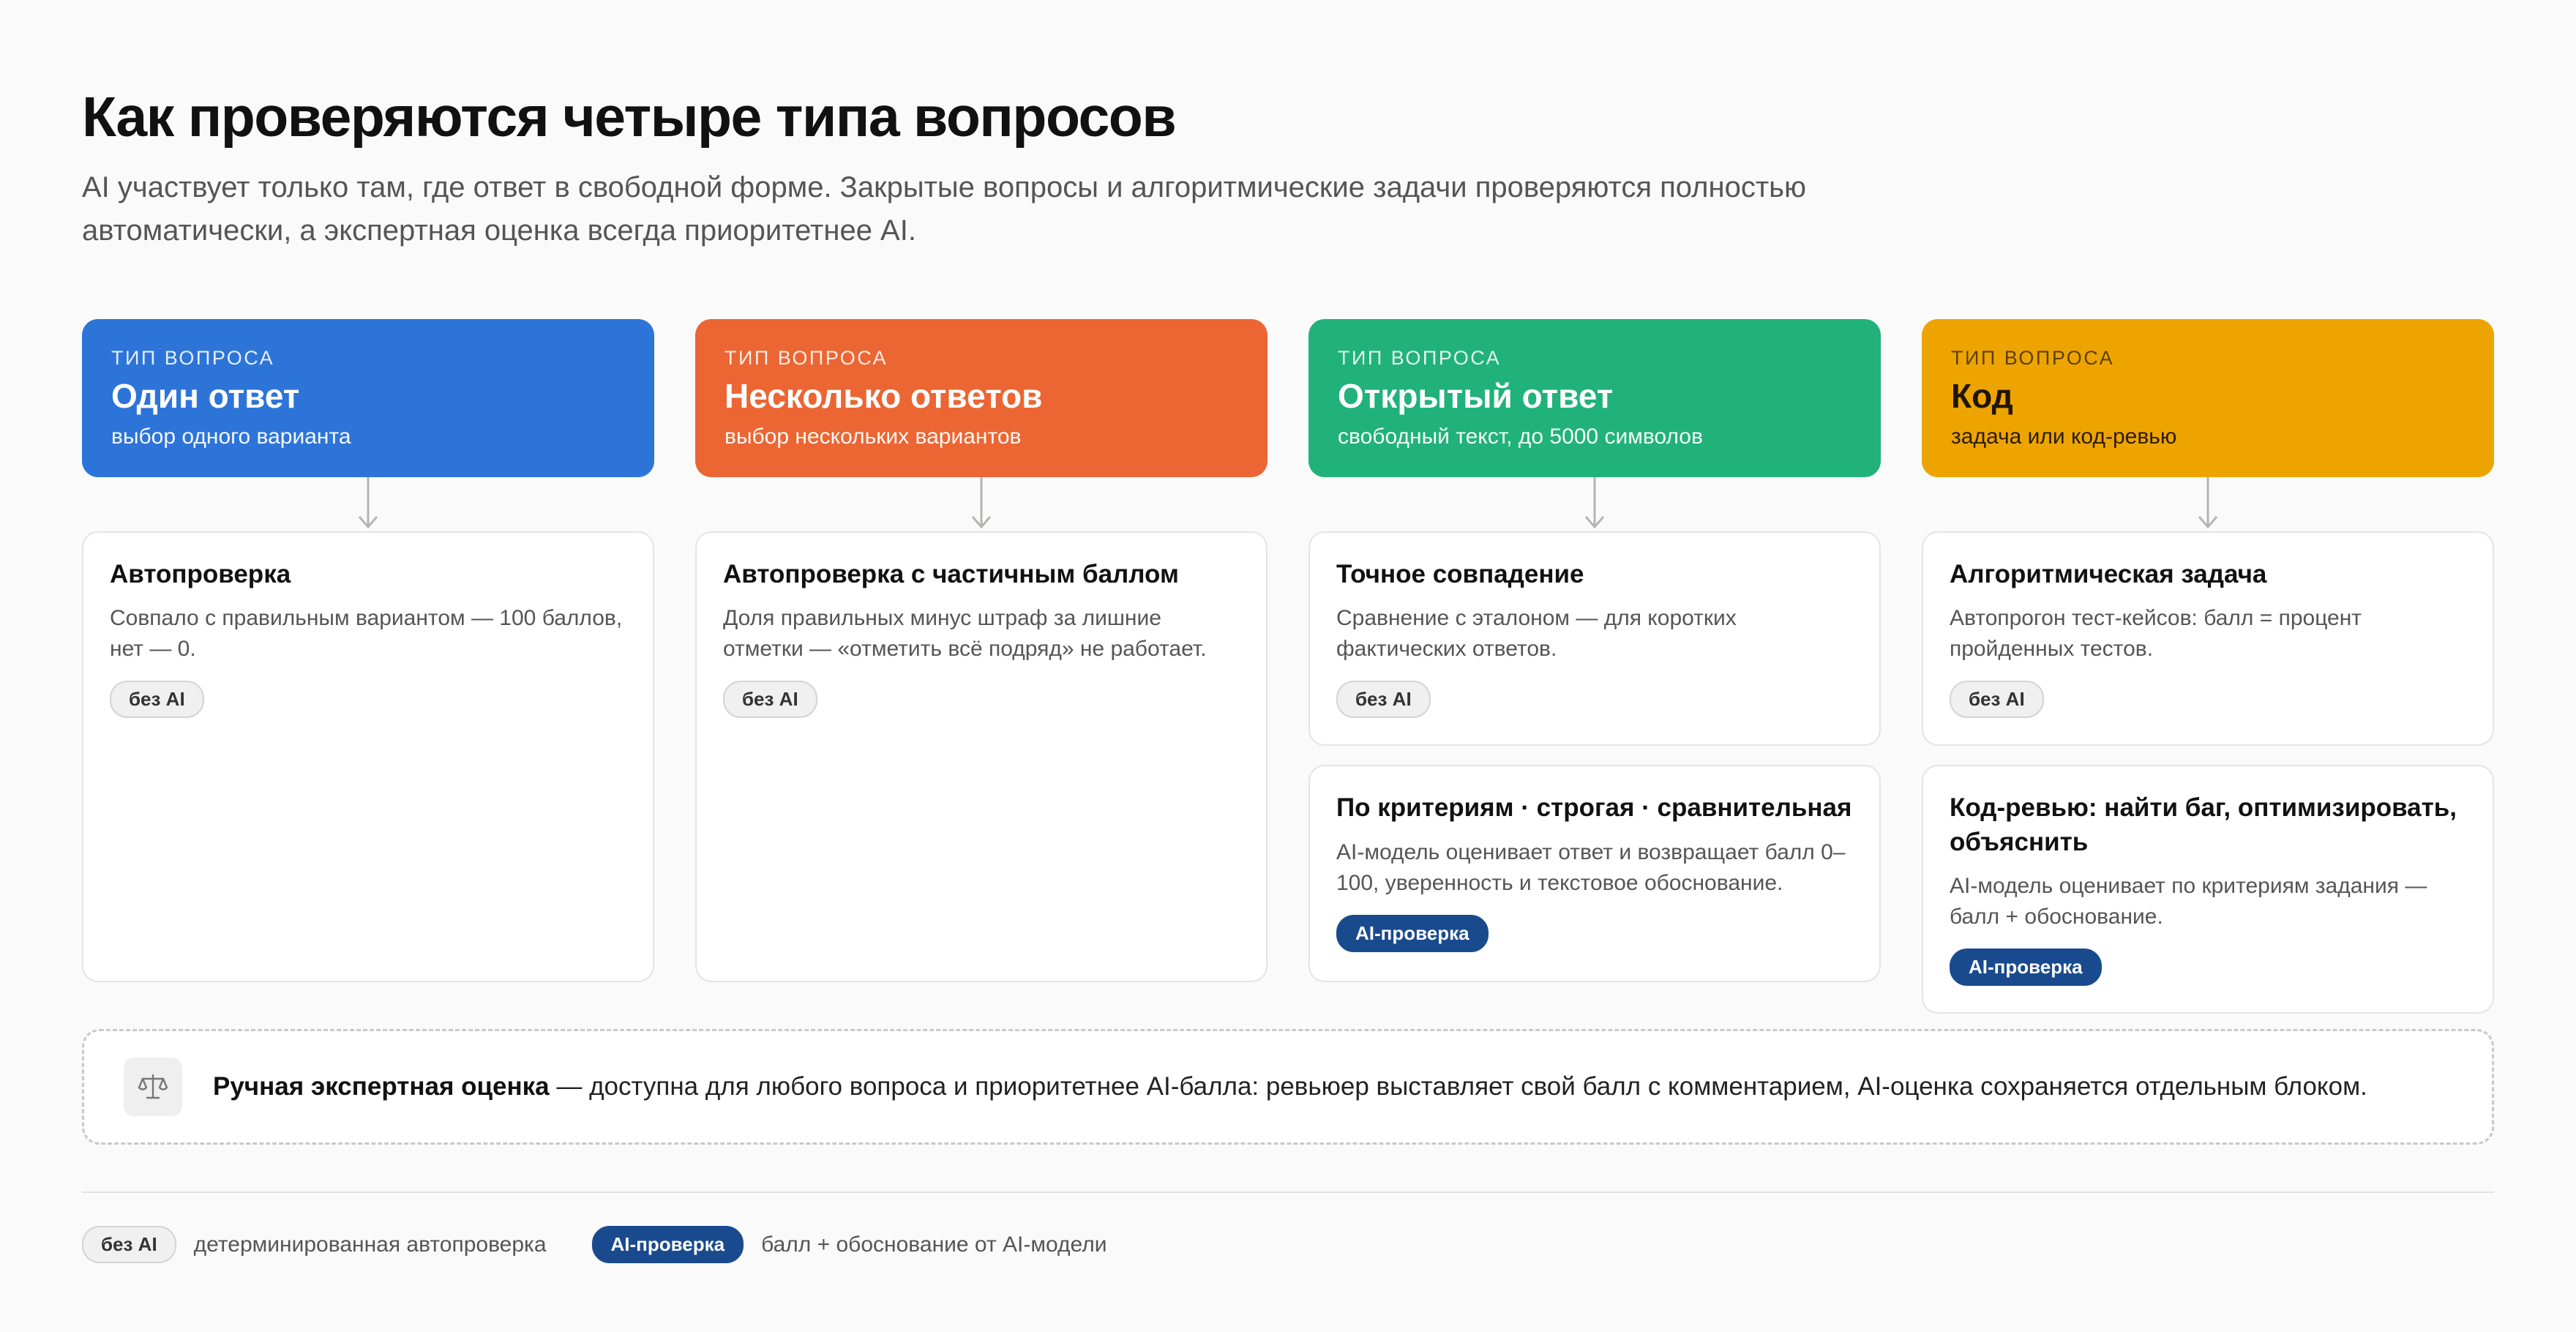 This screenshot has width=2576, height=1332. What do you see at coordinates (873, 436) in the screenshot?
I see `header-desc: выбор нескольких вариантов` at bounding box center [873, 436].